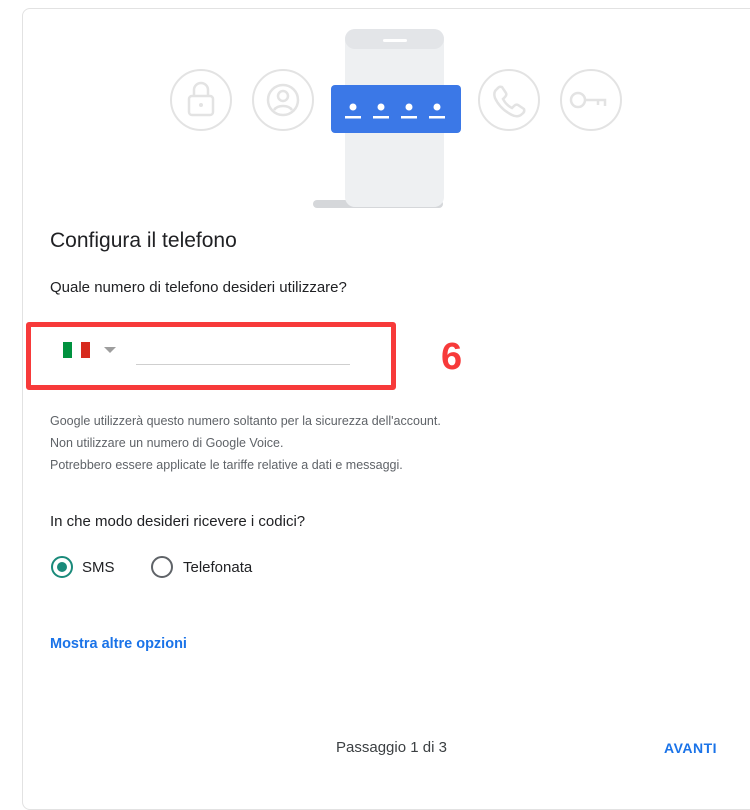 Image resolution: width=750 pixels, height=810 pixels. I want to click on sms-radio-label: SMS, so click(98, 567).